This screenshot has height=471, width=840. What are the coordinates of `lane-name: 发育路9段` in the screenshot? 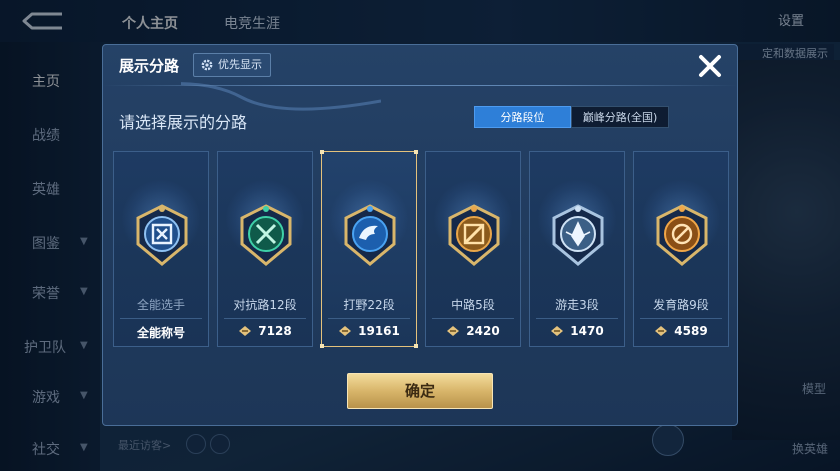 It's located at (681, 305).